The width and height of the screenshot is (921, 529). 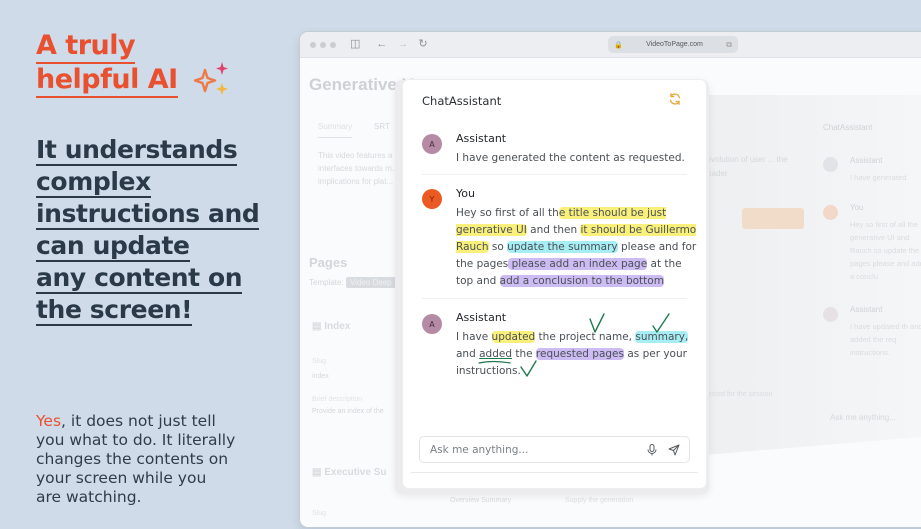 I want to click on subhead-line: can update, so click(x=113, y=246).